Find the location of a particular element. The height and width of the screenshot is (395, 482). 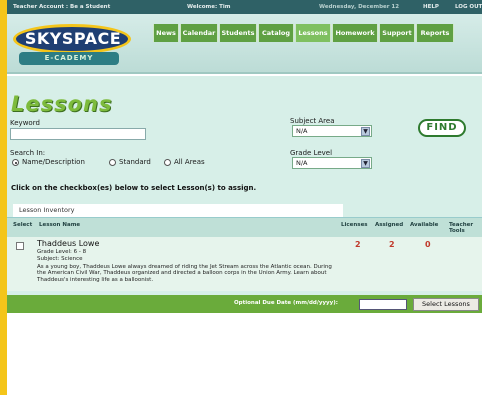

radio-standard is located at coordinates (112, 162).